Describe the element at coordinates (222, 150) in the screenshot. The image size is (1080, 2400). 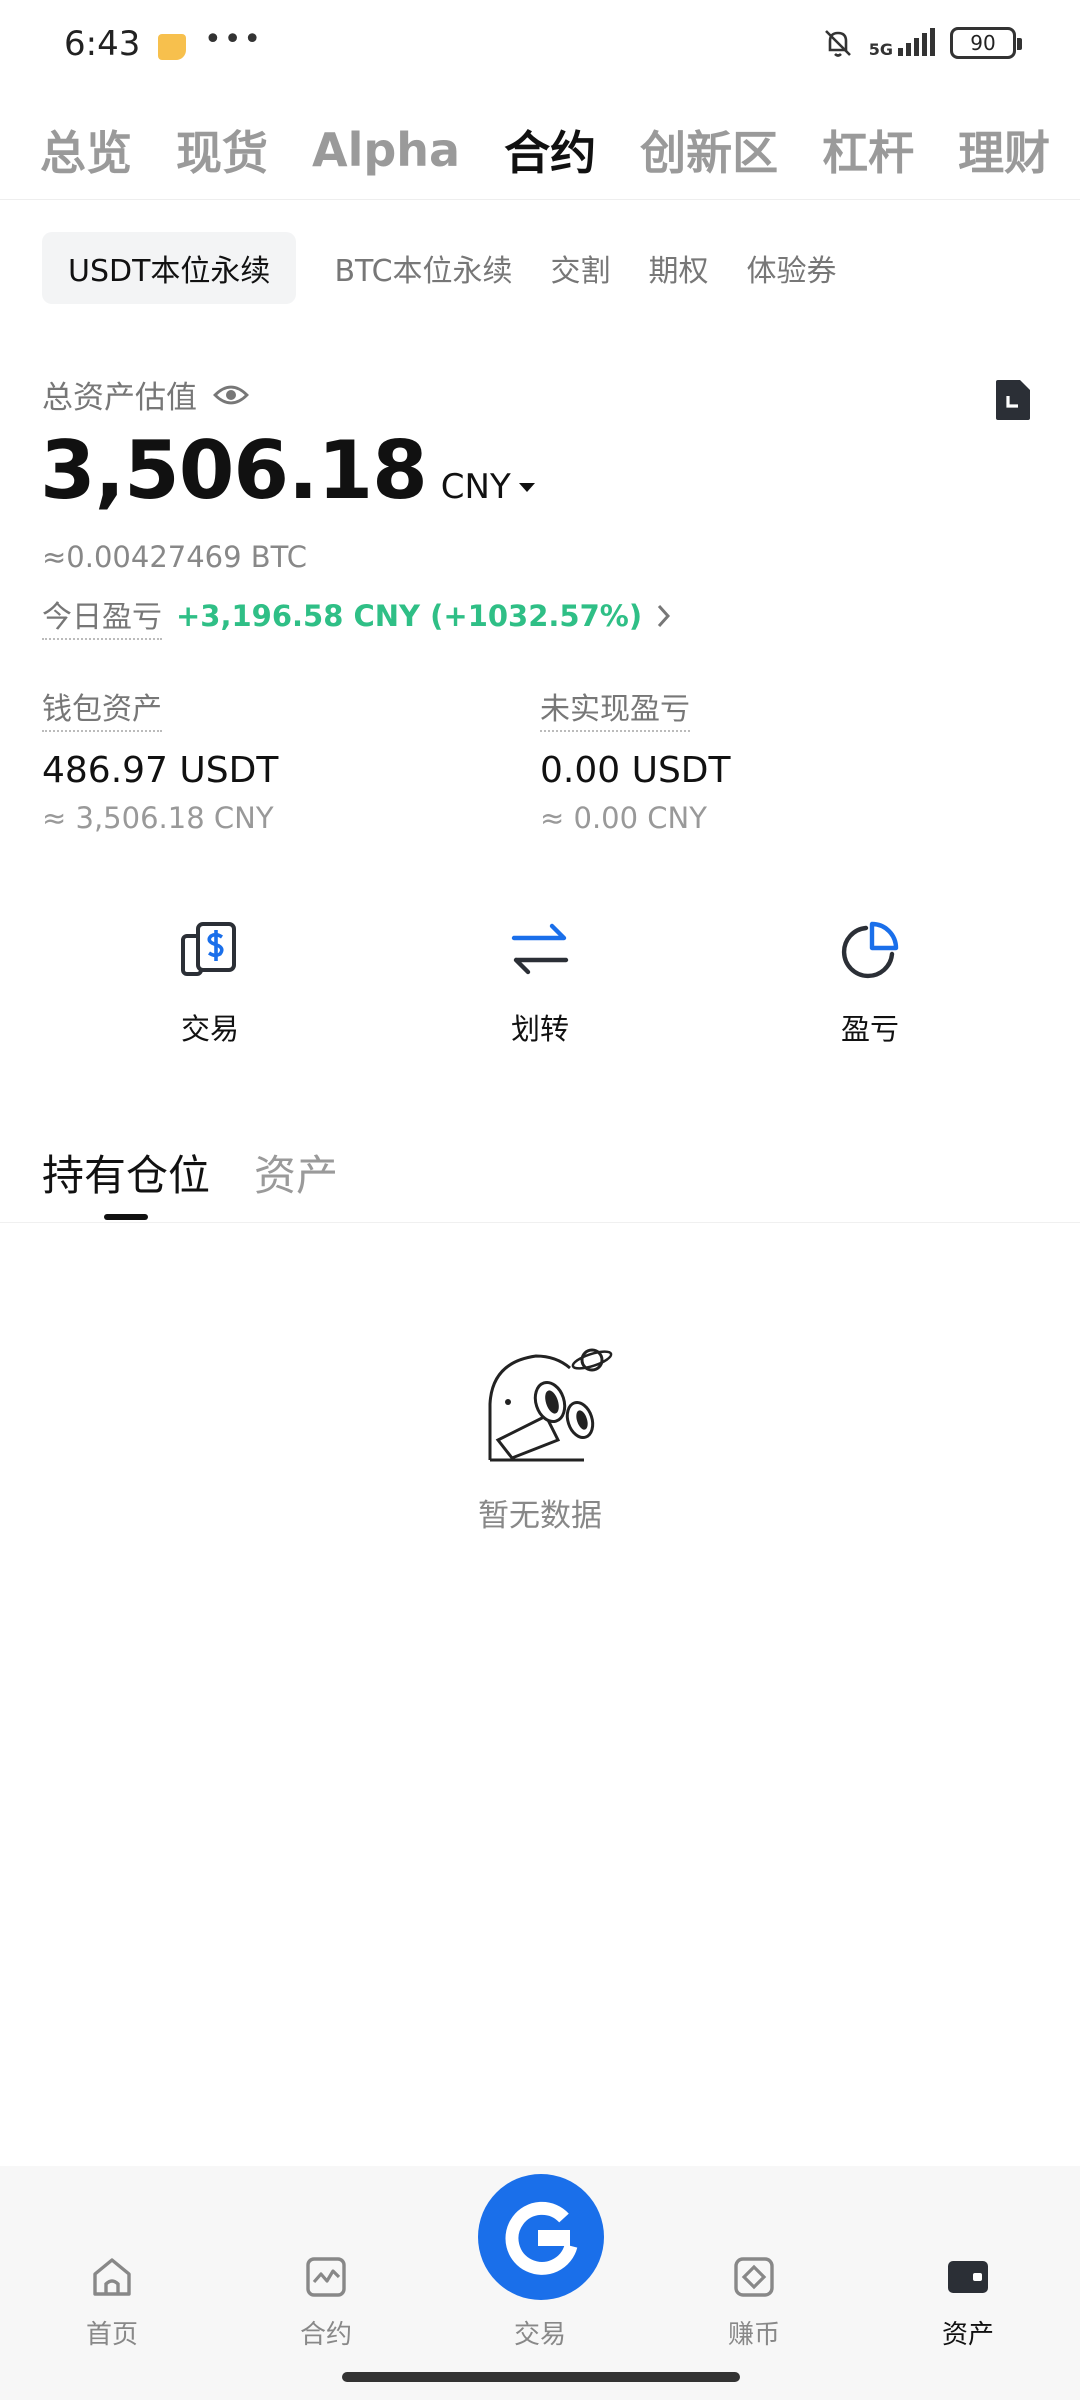
I see `tab-spot: 现货` at that location.